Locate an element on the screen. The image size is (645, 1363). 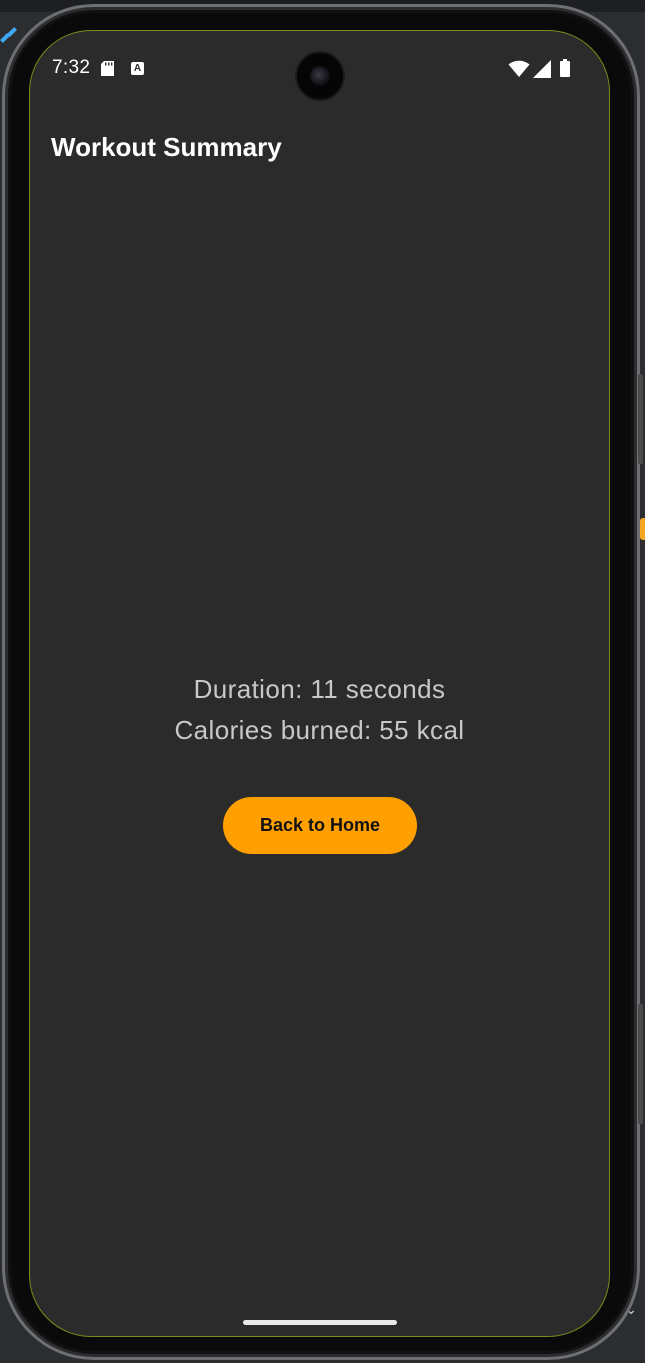
battery-icon is located at coordinates (565, 68).